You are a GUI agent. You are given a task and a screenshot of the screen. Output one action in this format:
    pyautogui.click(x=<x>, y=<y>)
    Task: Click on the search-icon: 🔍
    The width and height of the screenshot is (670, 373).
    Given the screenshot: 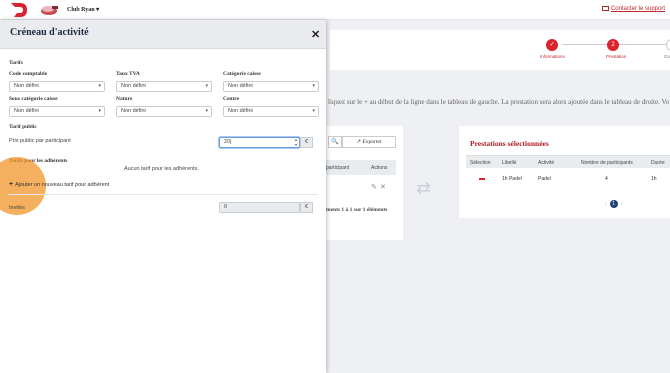 What is the action you would take?
    pyautogui.click(x=335, y=142)
    